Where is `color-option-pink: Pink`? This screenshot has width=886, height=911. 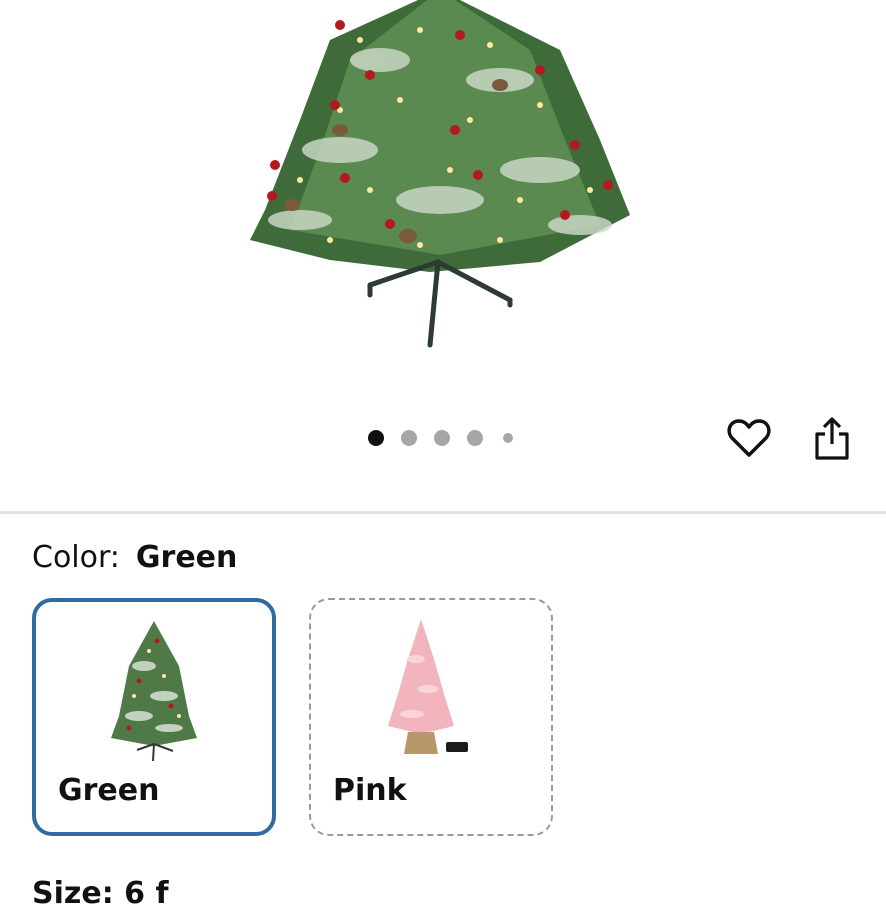 color-option-pink: Pink is located at coordinates (431, 717).